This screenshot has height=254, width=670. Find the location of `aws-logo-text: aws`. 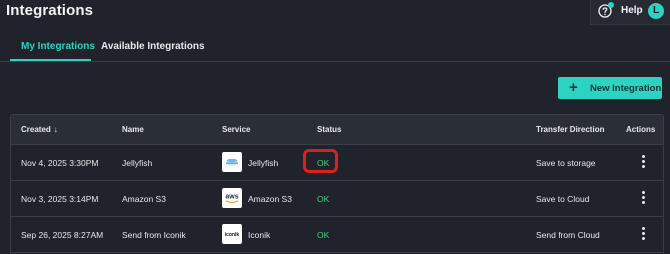

aws-logo-text: aws is located at coordinates (231, 197).